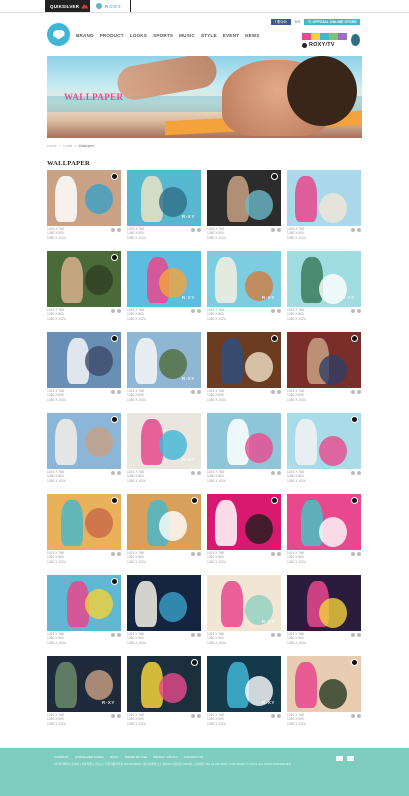 This screenshot has width=409, height=796. What do you see at coordinates (58, 34) in the screenshot?
I see `roxy-logo` at bounding box center [58, 34].